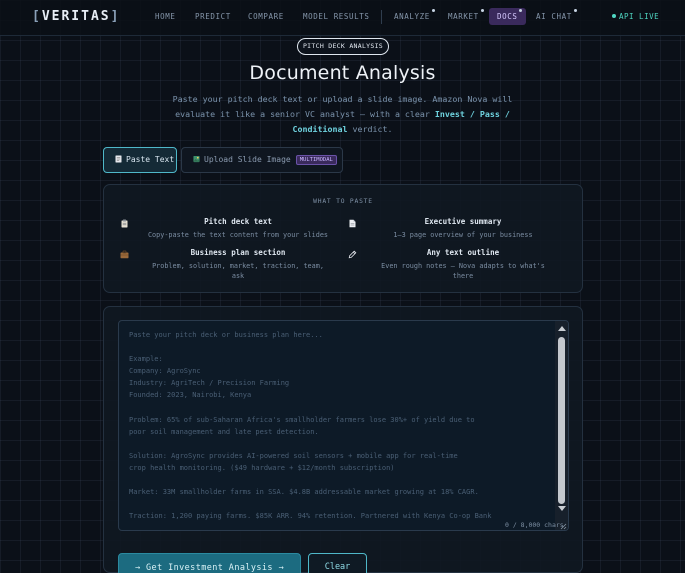 This screenshot has height=573, width=685. Describe the element at coordinates (370, 129) in the screenshot. I see `subtitle-text-end: verdict.` at that location.